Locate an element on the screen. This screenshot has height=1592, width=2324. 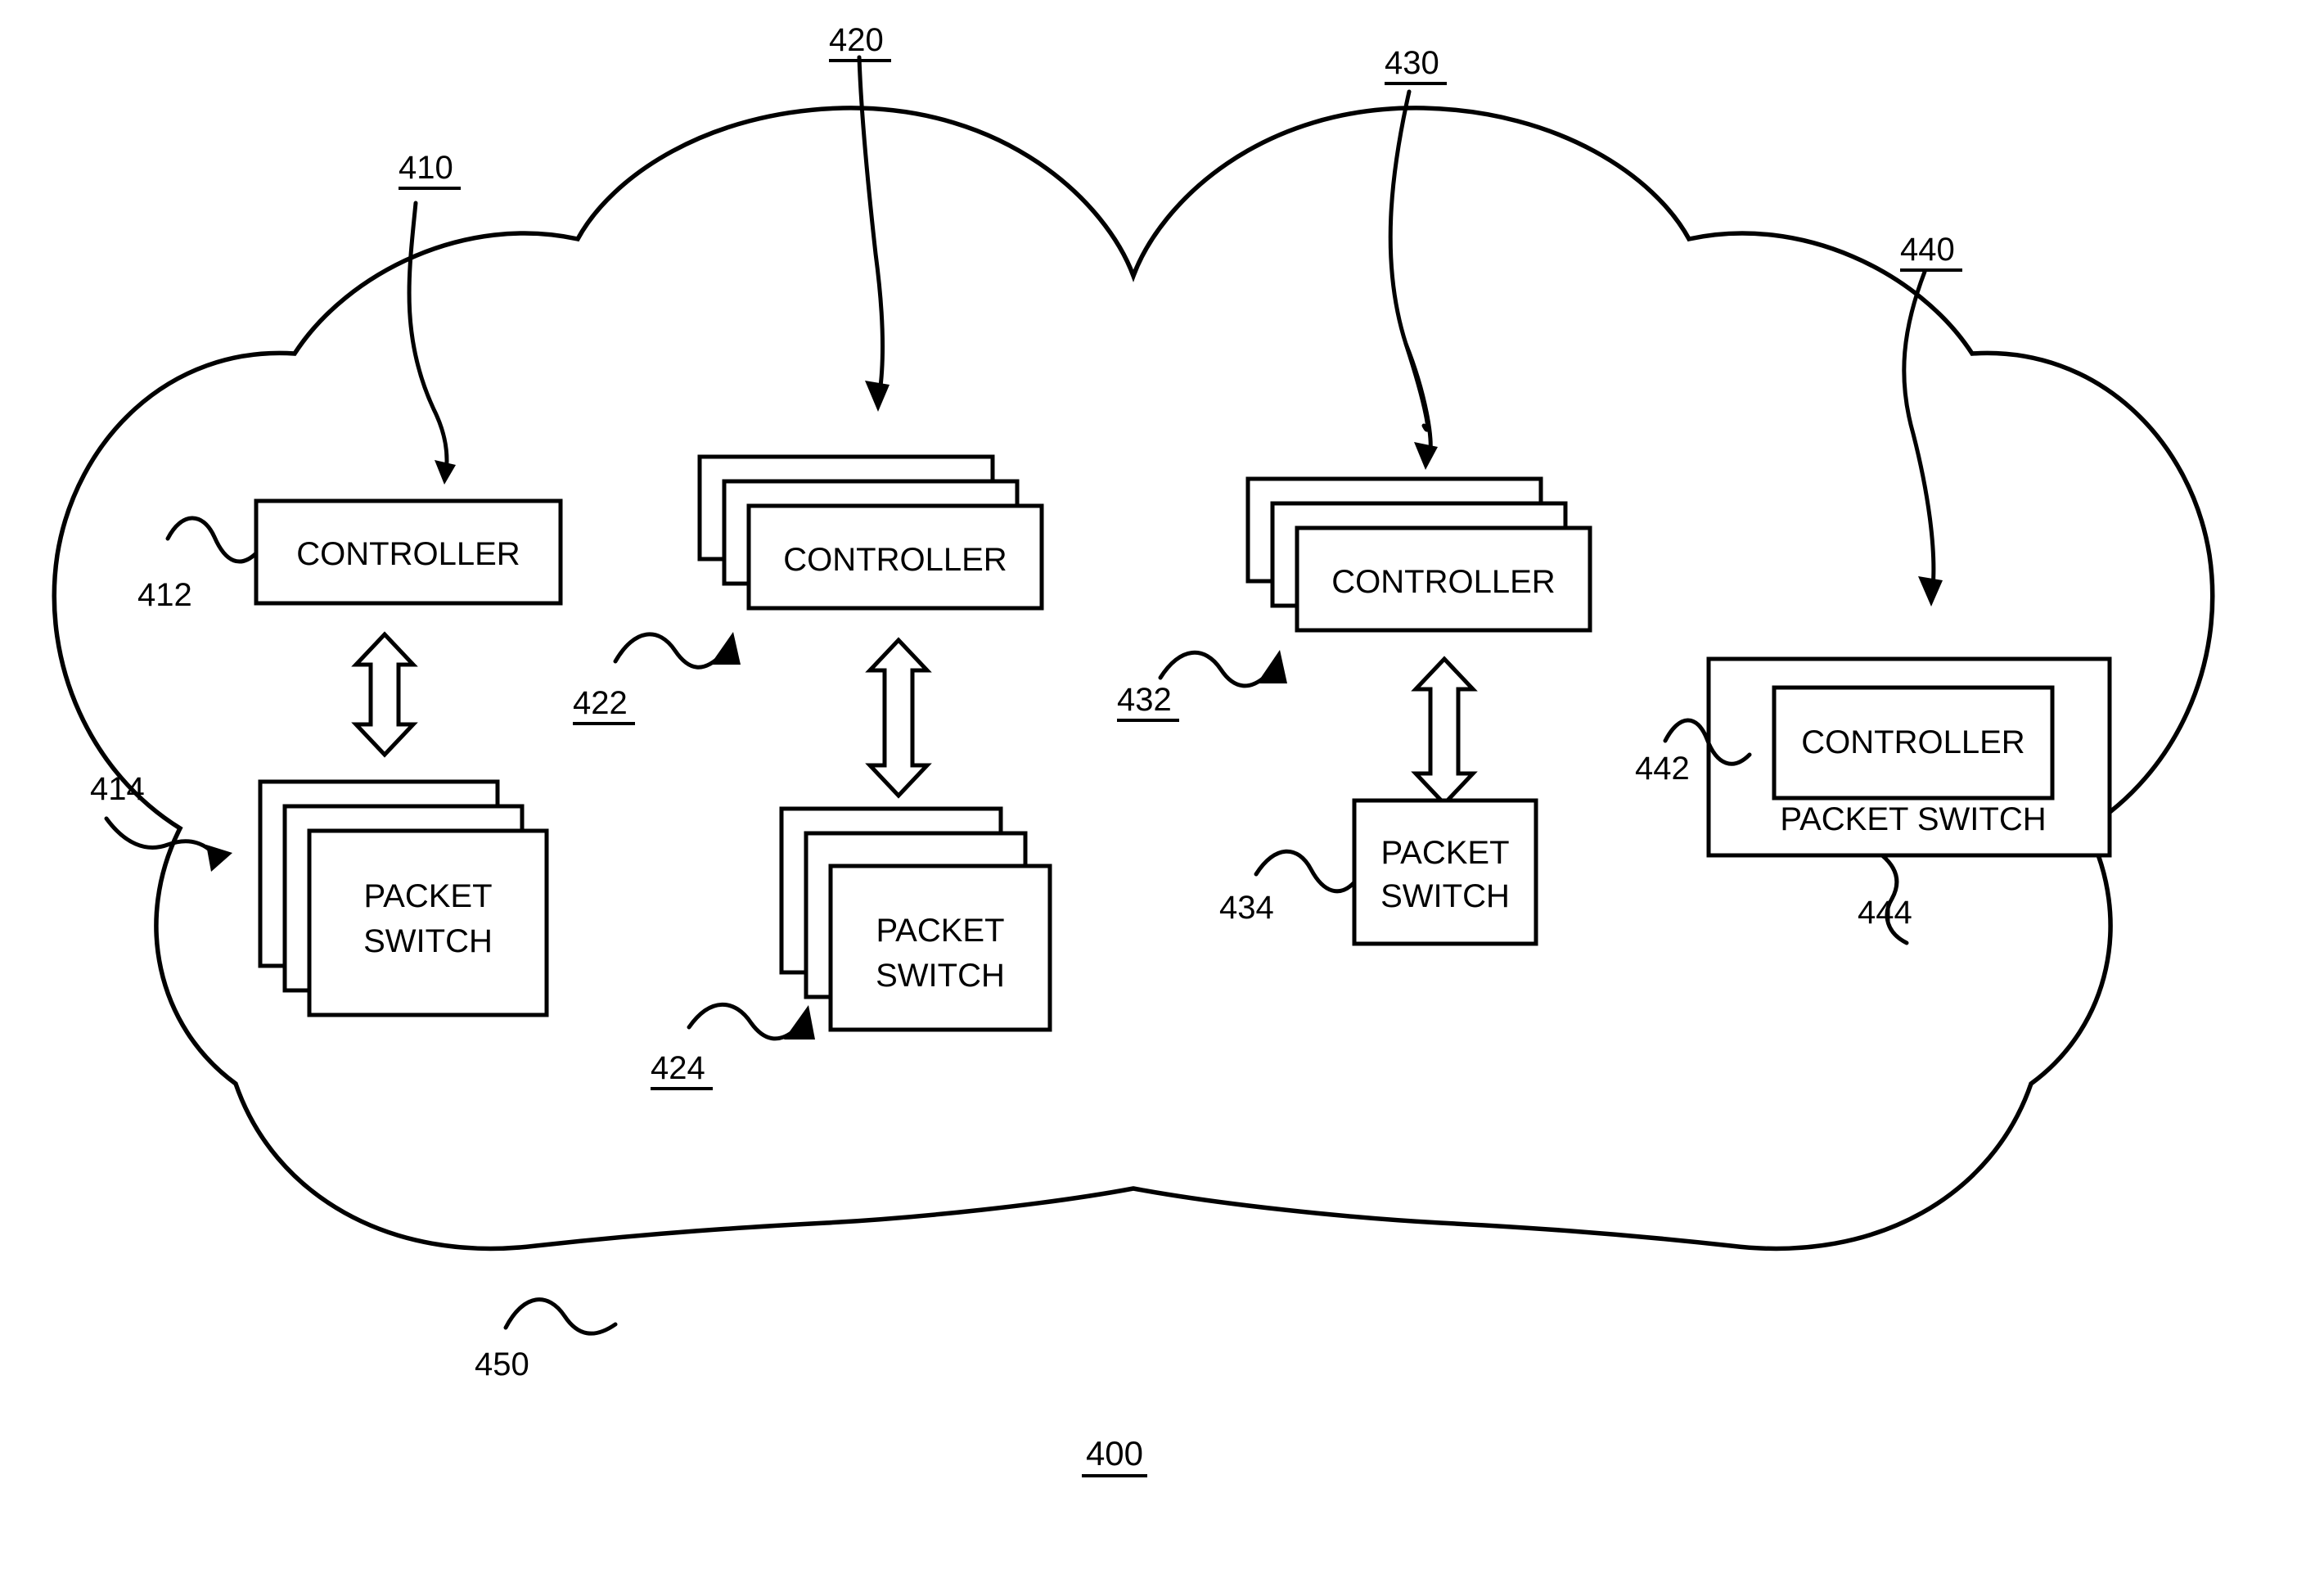
packet-switch-stack-414: PACKET SWITCH is located at coordinates (404, 898).